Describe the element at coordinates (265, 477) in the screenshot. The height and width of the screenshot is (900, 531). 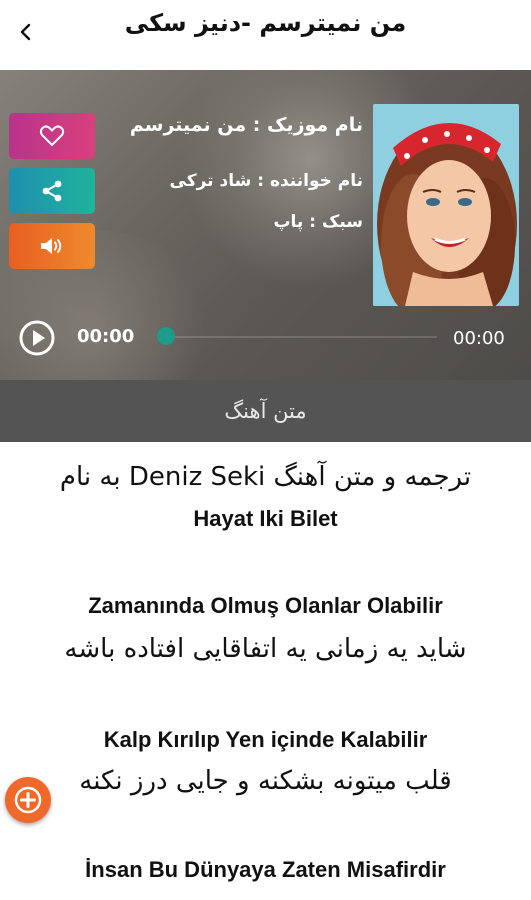
I see `lyrics-intro: ترجمه و متن آهنگ Deniz Seki به نام` at that location.